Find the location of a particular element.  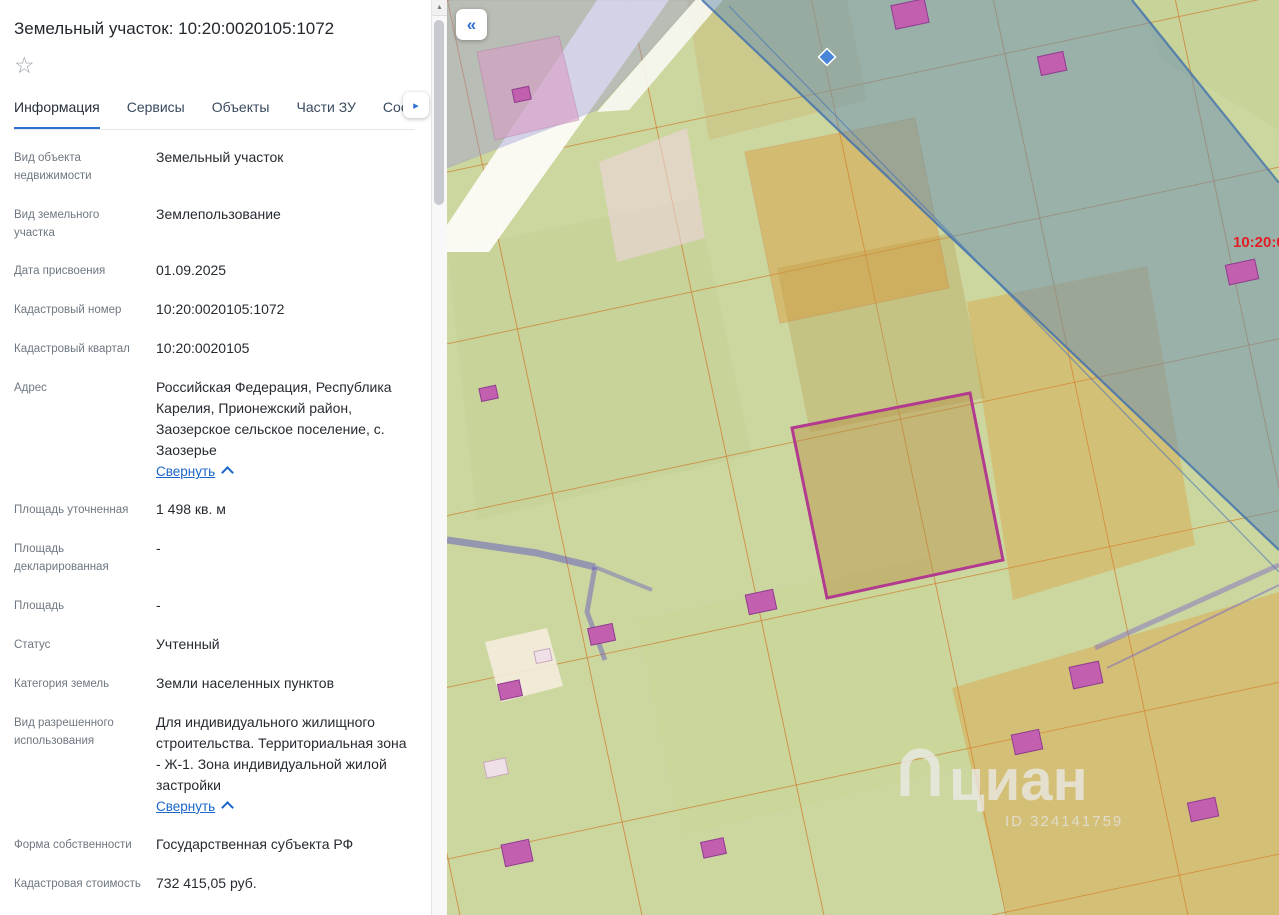

tab-2: Объекты is located at coordinates (241, 109).